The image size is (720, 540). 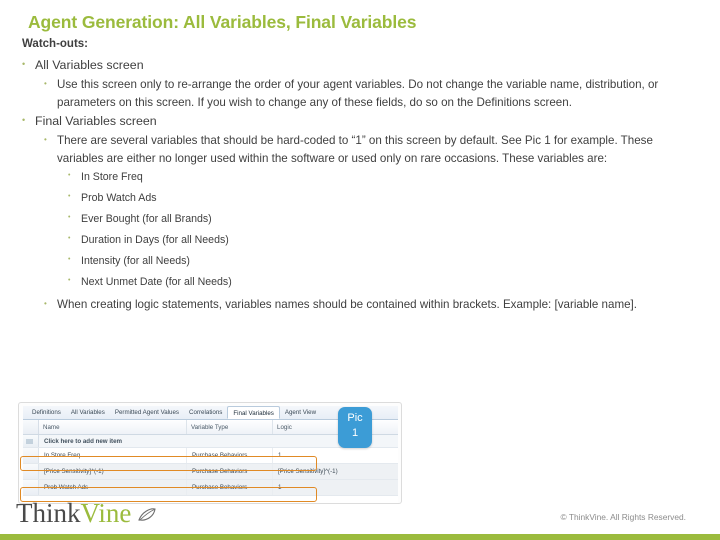 I want to click on pic-1-badge: Pic 1, so click(x=355, y=427).